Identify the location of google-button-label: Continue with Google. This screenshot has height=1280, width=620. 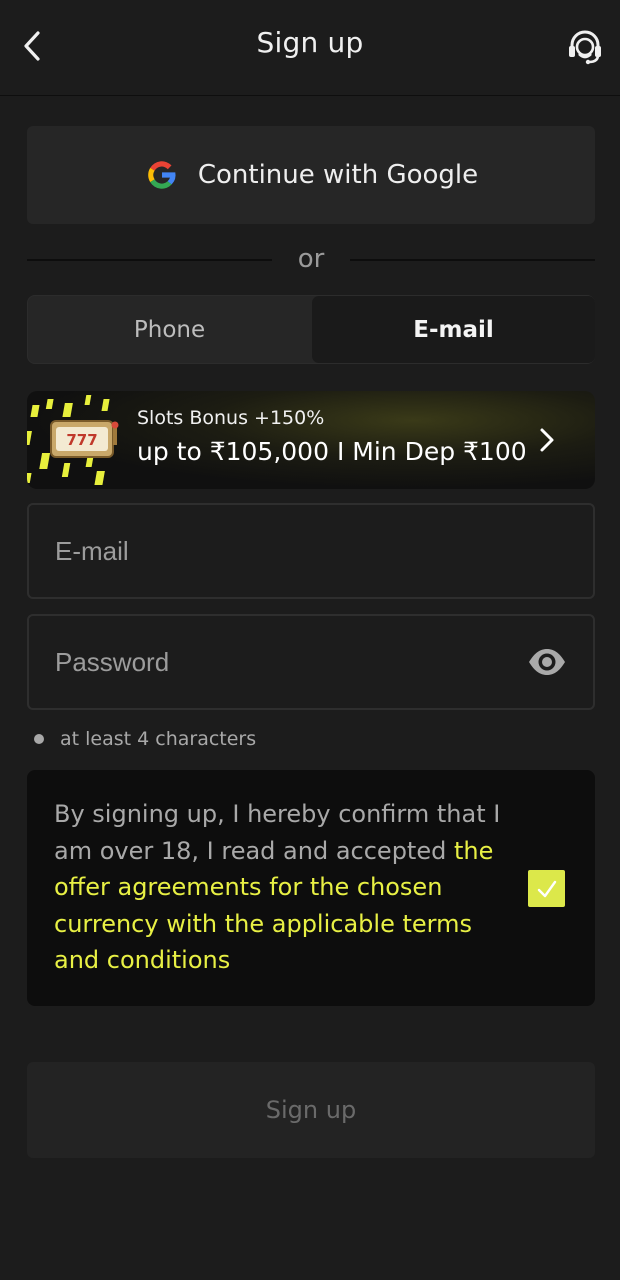
(338, 175).